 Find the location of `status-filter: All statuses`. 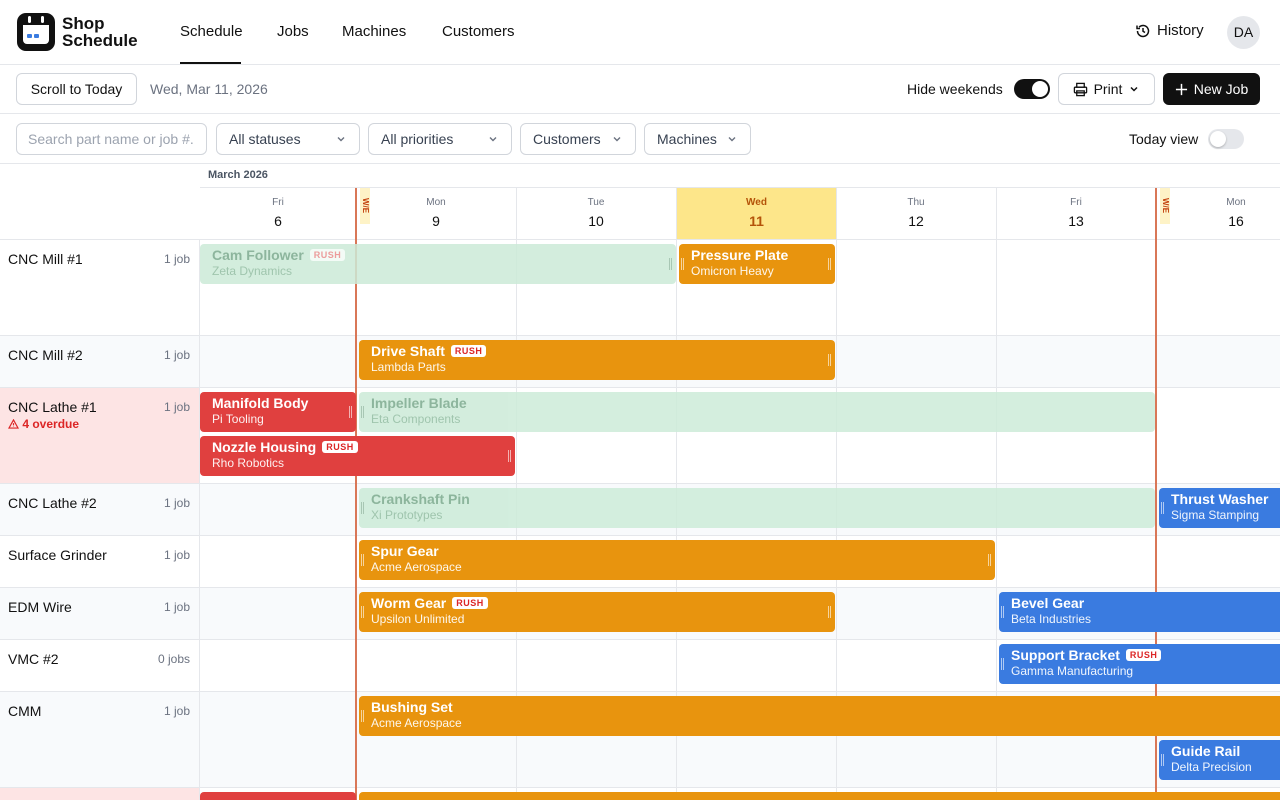

status-filter: All statuses is located at coordinates (288, 139).